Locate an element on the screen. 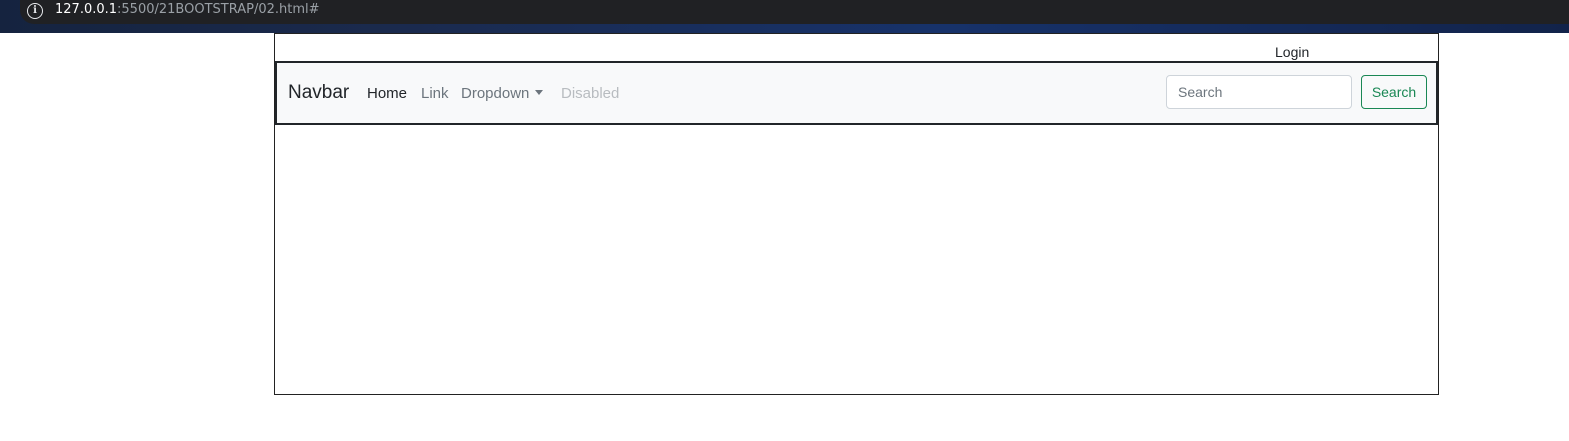 This screenshot has height=441, width=1569. nav-item-dropdown: Dropdown is located at coordinates (502, 93).